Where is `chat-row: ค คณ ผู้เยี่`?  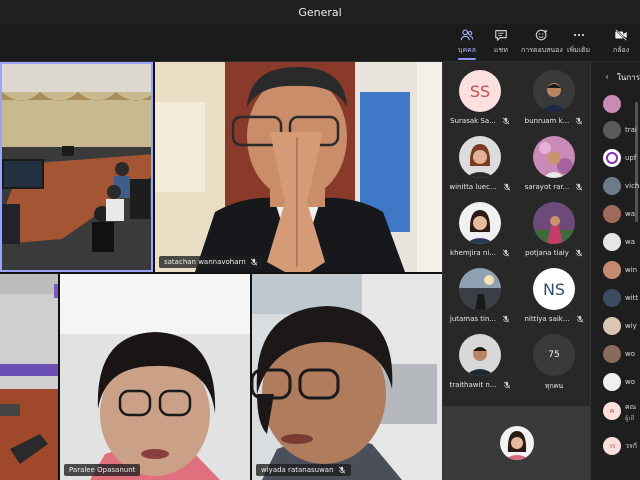 chat-row: ค คณ ผู้เยี่ is located at coordinates (619, 417).